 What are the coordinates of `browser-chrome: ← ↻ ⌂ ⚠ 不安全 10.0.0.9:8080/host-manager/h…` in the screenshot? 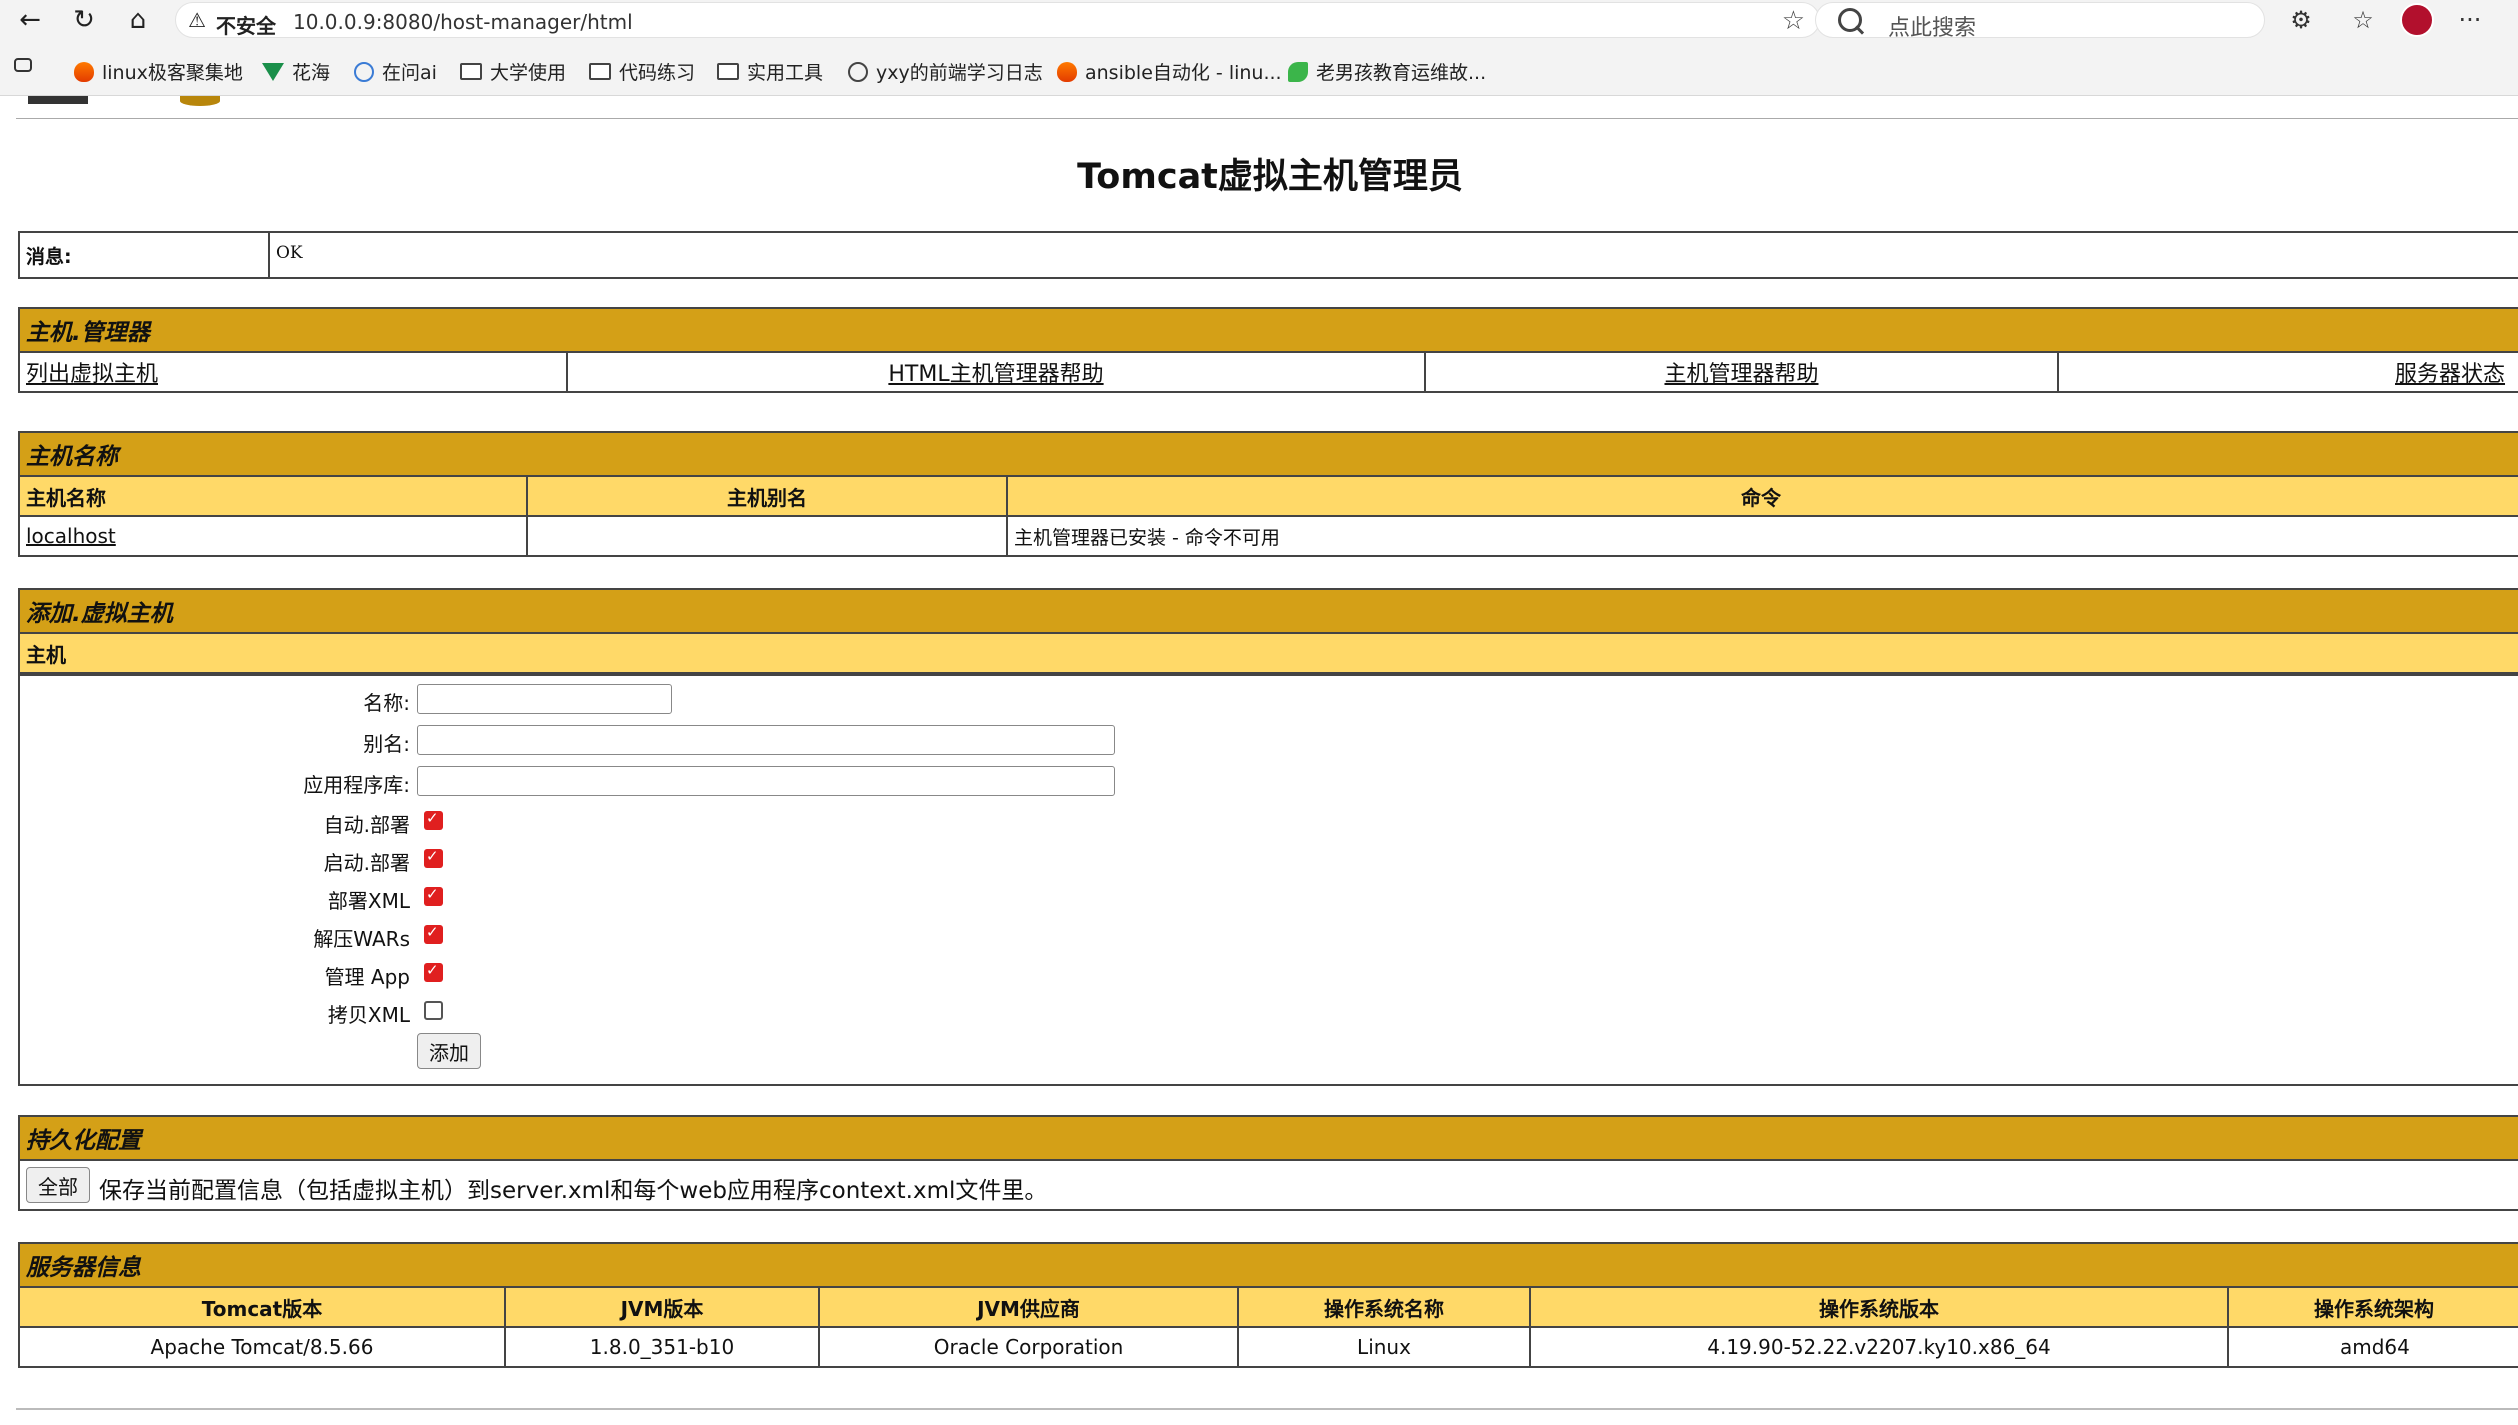 It's located at (1259, 48).